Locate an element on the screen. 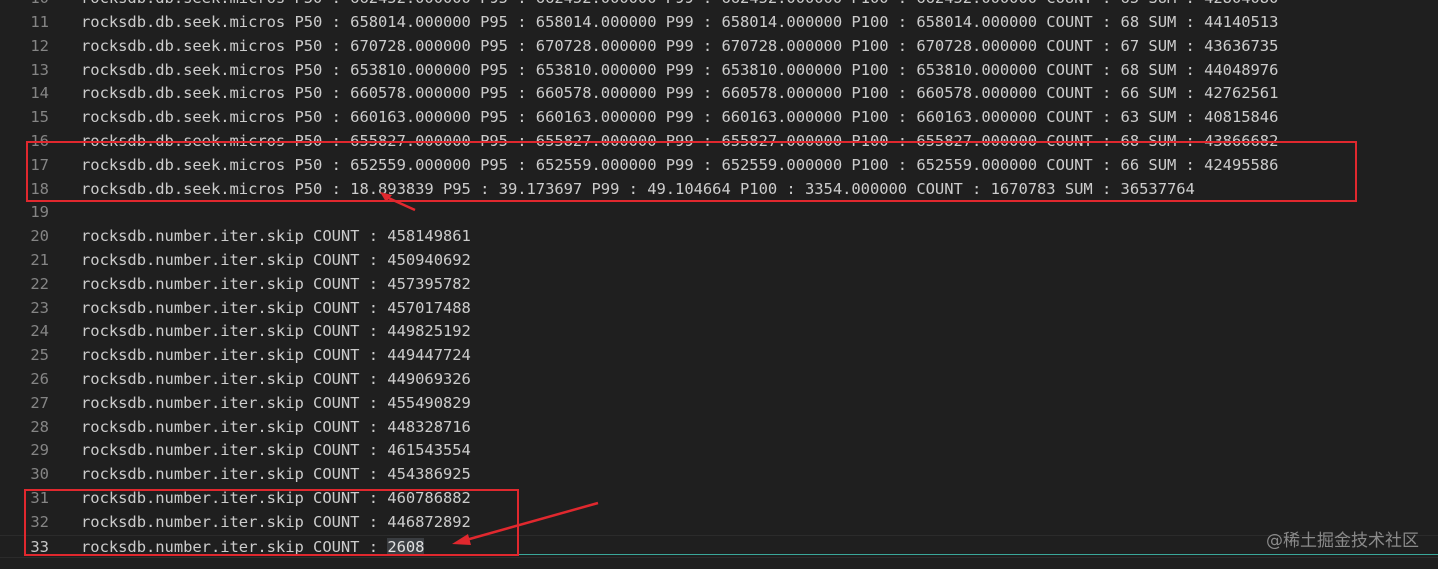  line-number: 33 is located at coordinates (39, 546).